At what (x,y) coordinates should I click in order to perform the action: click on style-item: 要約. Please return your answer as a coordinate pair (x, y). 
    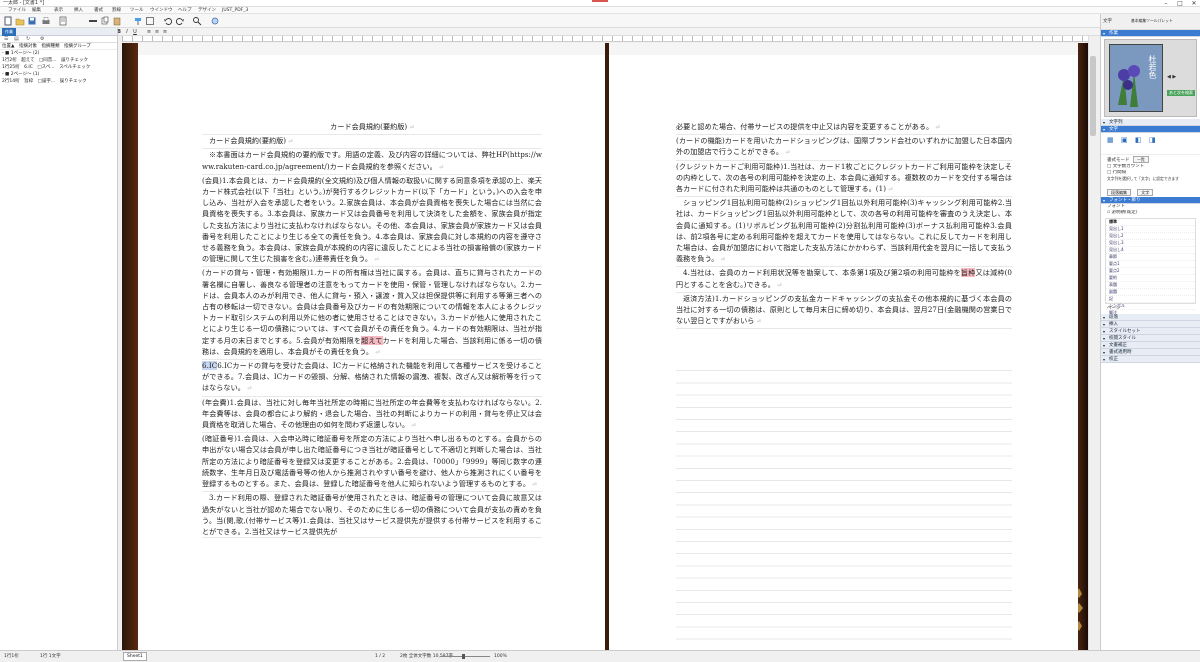
    Looking at the image, I should click on (1150, 278).